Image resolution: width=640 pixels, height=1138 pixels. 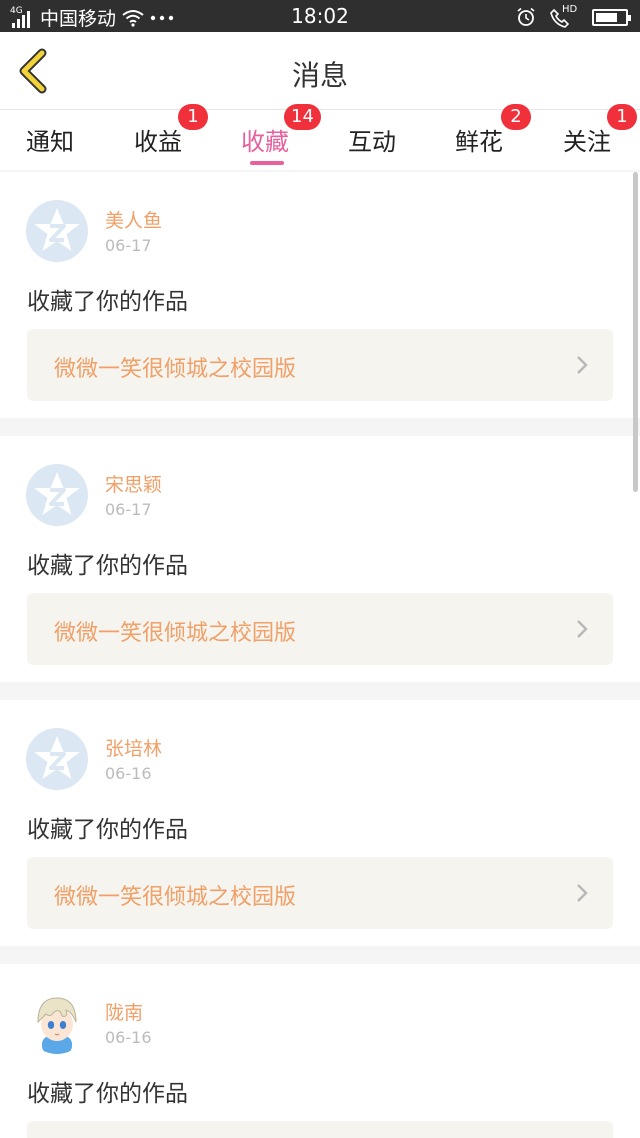 What do you see at coordinates (302, 117) in the screenshot?
I see `unread-badge: 14` at bounding box center [302, 117].